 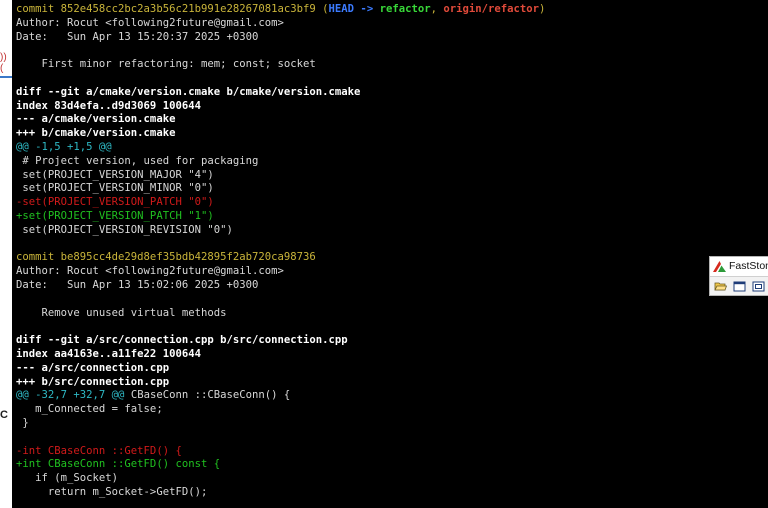 I want to click on terminal-text-segment: -set(PROJECT_VERSION_PATCH "0"), so click(x=115, y=202).